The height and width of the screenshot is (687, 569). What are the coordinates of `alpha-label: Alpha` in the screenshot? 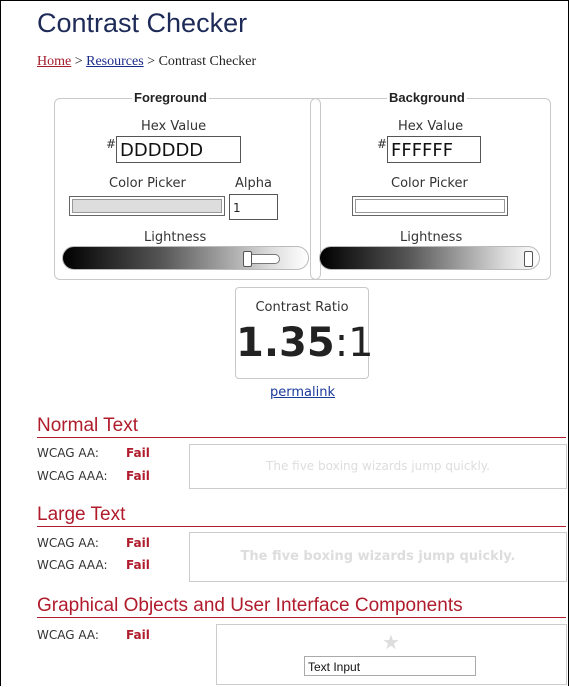 It's located at (253, 183).